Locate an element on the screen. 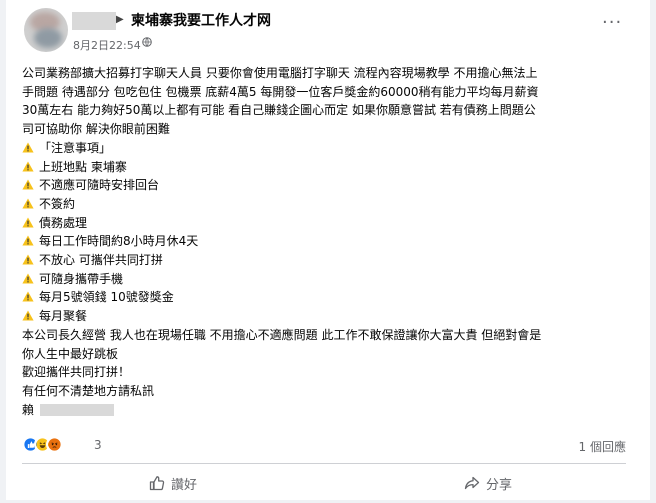 The image size is (656, 503). comment-count: 1 個回應 is located at coordinates (602, 446).